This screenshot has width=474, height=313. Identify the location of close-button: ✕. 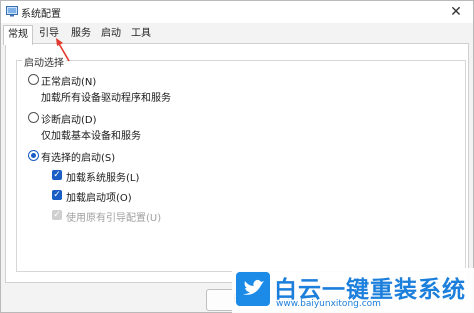
(456, 12).